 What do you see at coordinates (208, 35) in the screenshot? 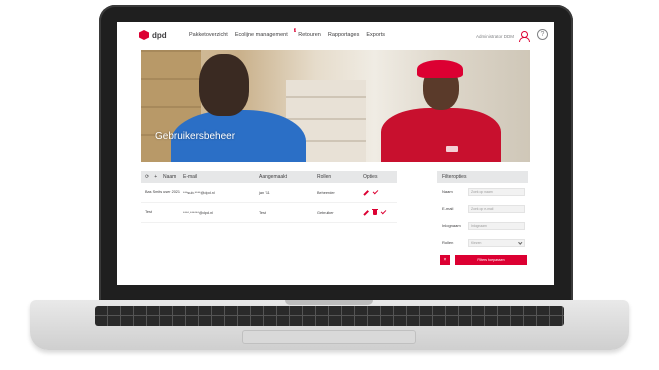
I see `nav-item-pakketoverzicht: Pakketoverzicht` at bounding box center [208, 35].